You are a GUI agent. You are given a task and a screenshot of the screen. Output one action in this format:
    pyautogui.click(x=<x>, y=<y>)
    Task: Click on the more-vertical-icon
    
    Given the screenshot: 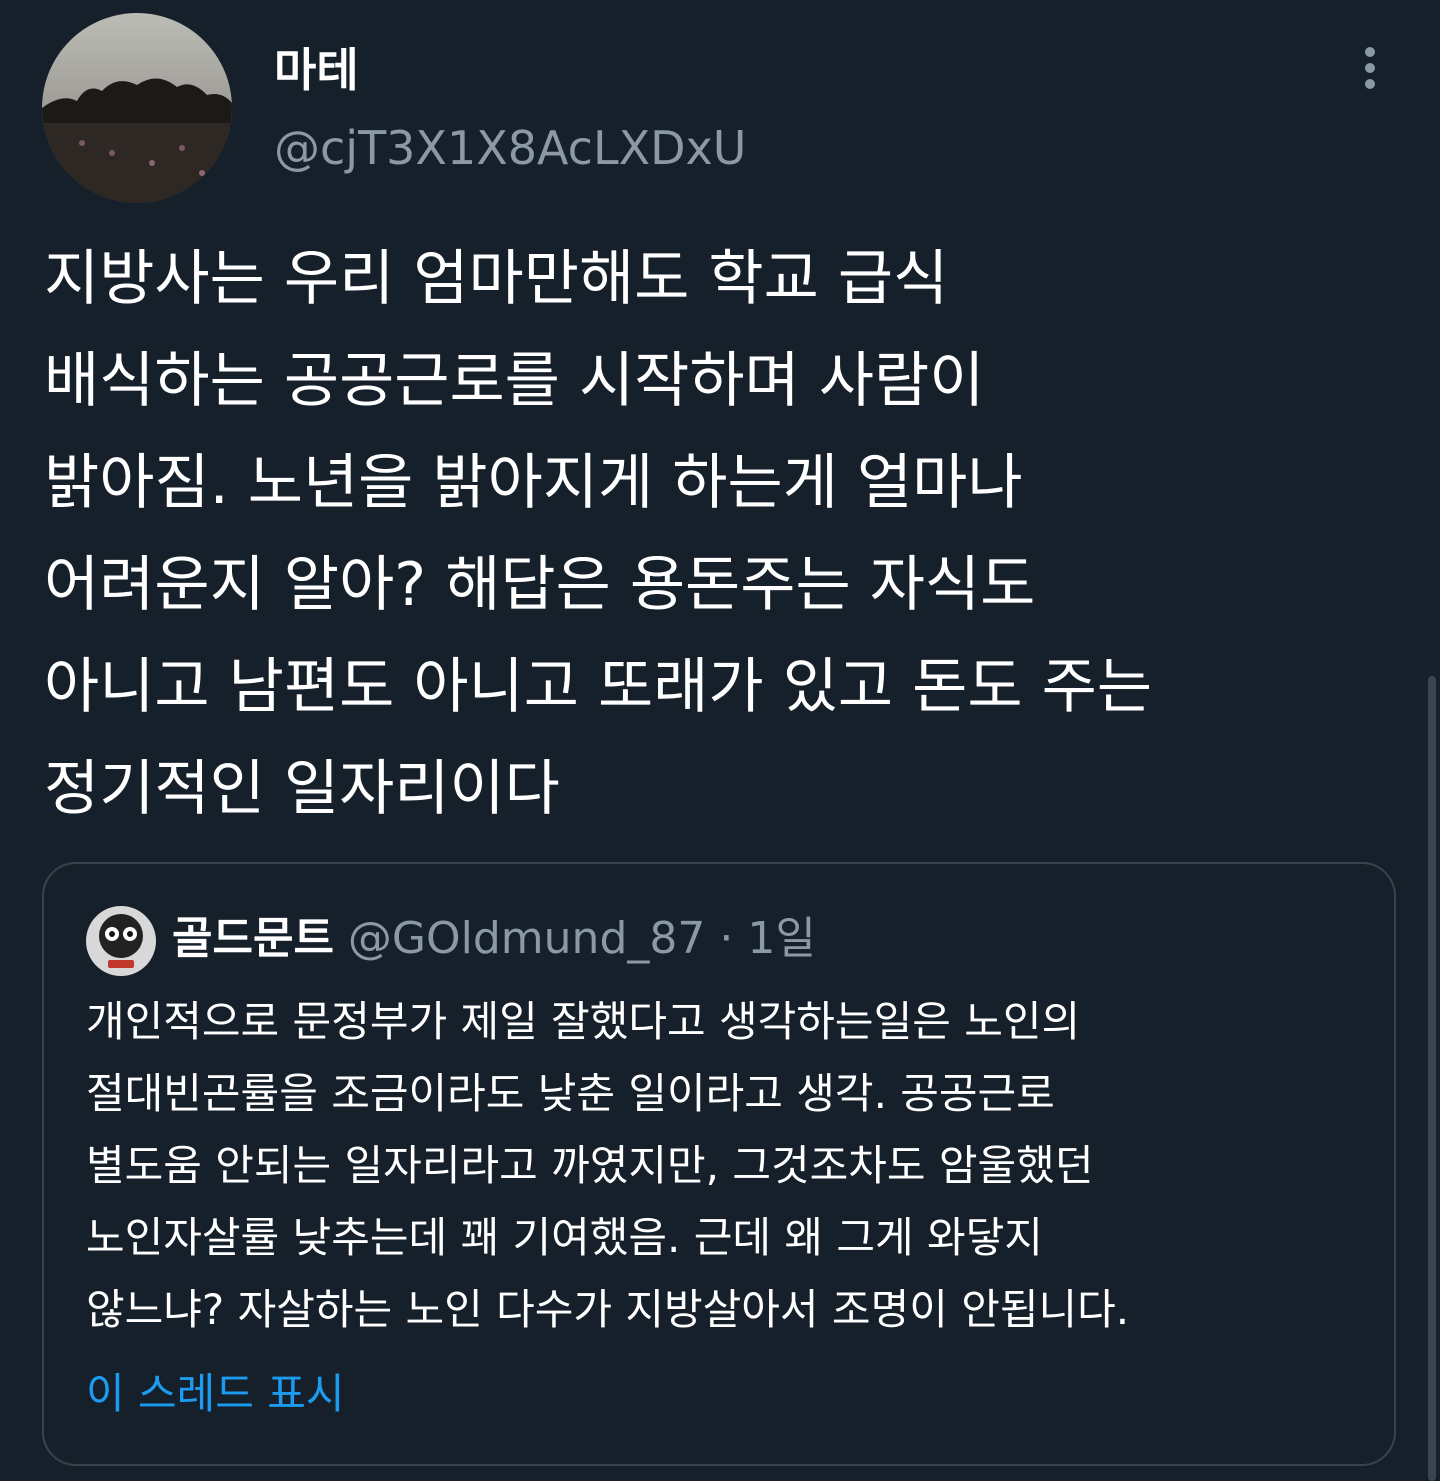 What is the action you would take?
    pyautogui.click(x=1370, y=68)
    